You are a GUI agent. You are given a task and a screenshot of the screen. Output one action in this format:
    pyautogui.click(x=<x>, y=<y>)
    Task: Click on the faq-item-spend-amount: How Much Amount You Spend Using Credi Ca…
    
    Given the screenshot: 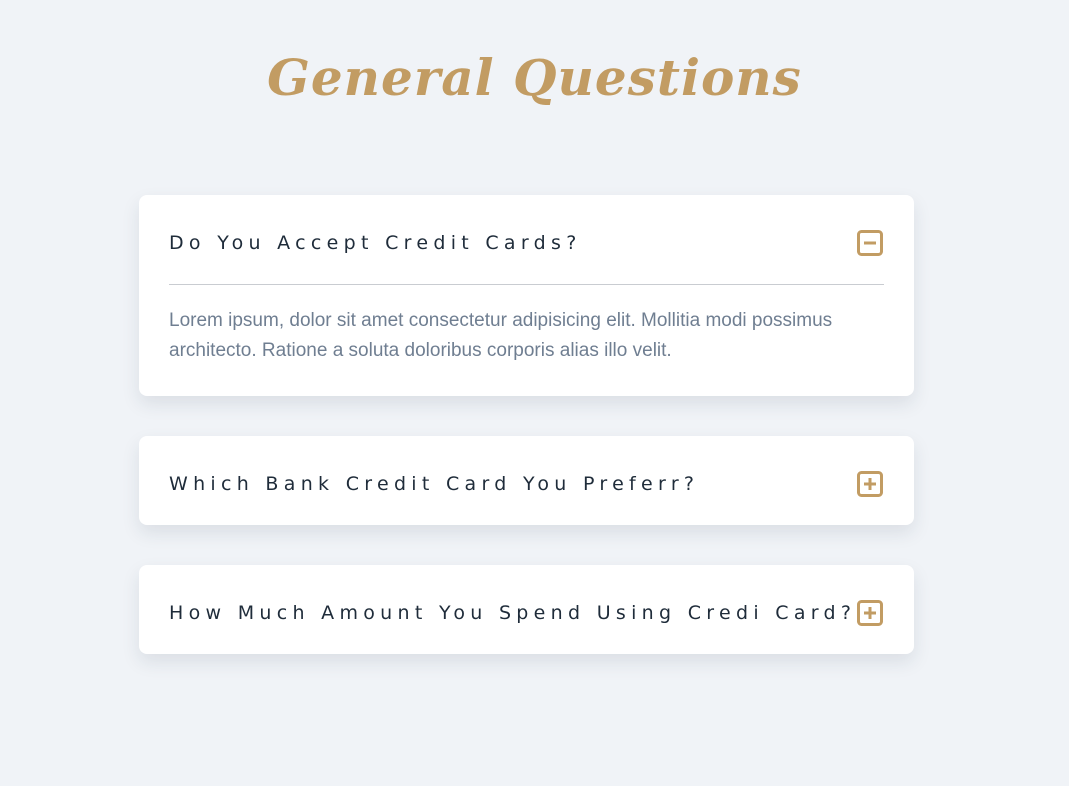 What is the action you would take?
    pyautogui.click(x=526, y=609)
    